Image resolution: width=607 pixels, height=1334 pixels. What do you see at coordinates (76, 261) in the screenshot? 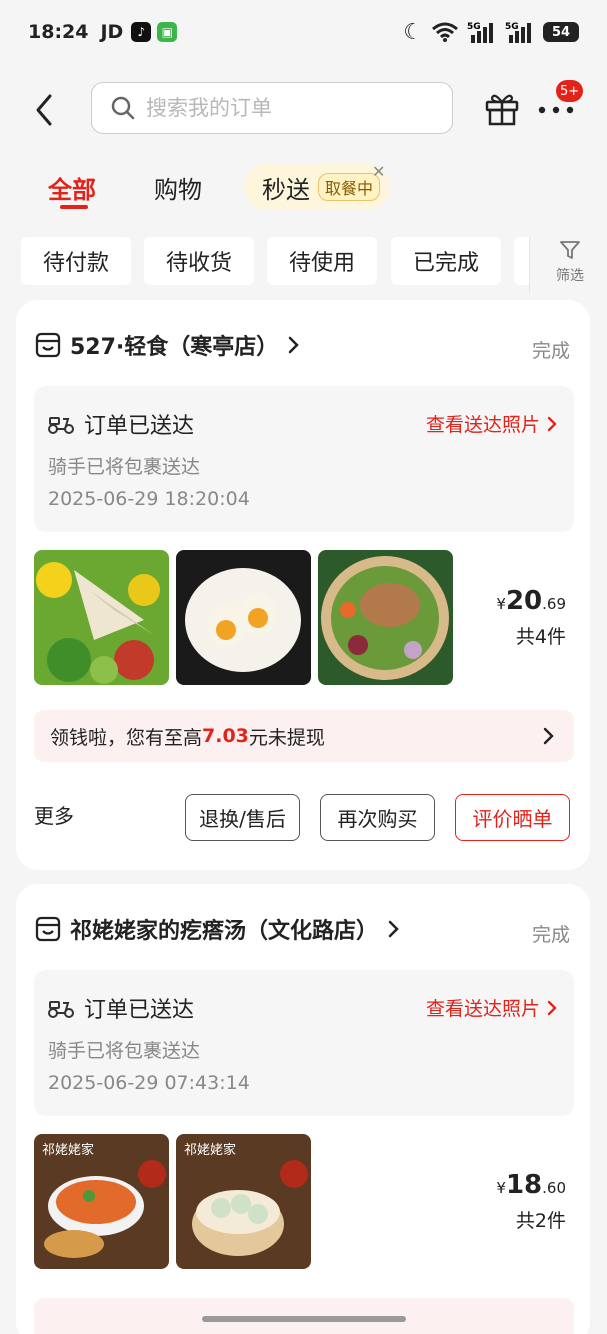
I see `filter-pending-payment: 待付款` at bounding box center [76, 261].